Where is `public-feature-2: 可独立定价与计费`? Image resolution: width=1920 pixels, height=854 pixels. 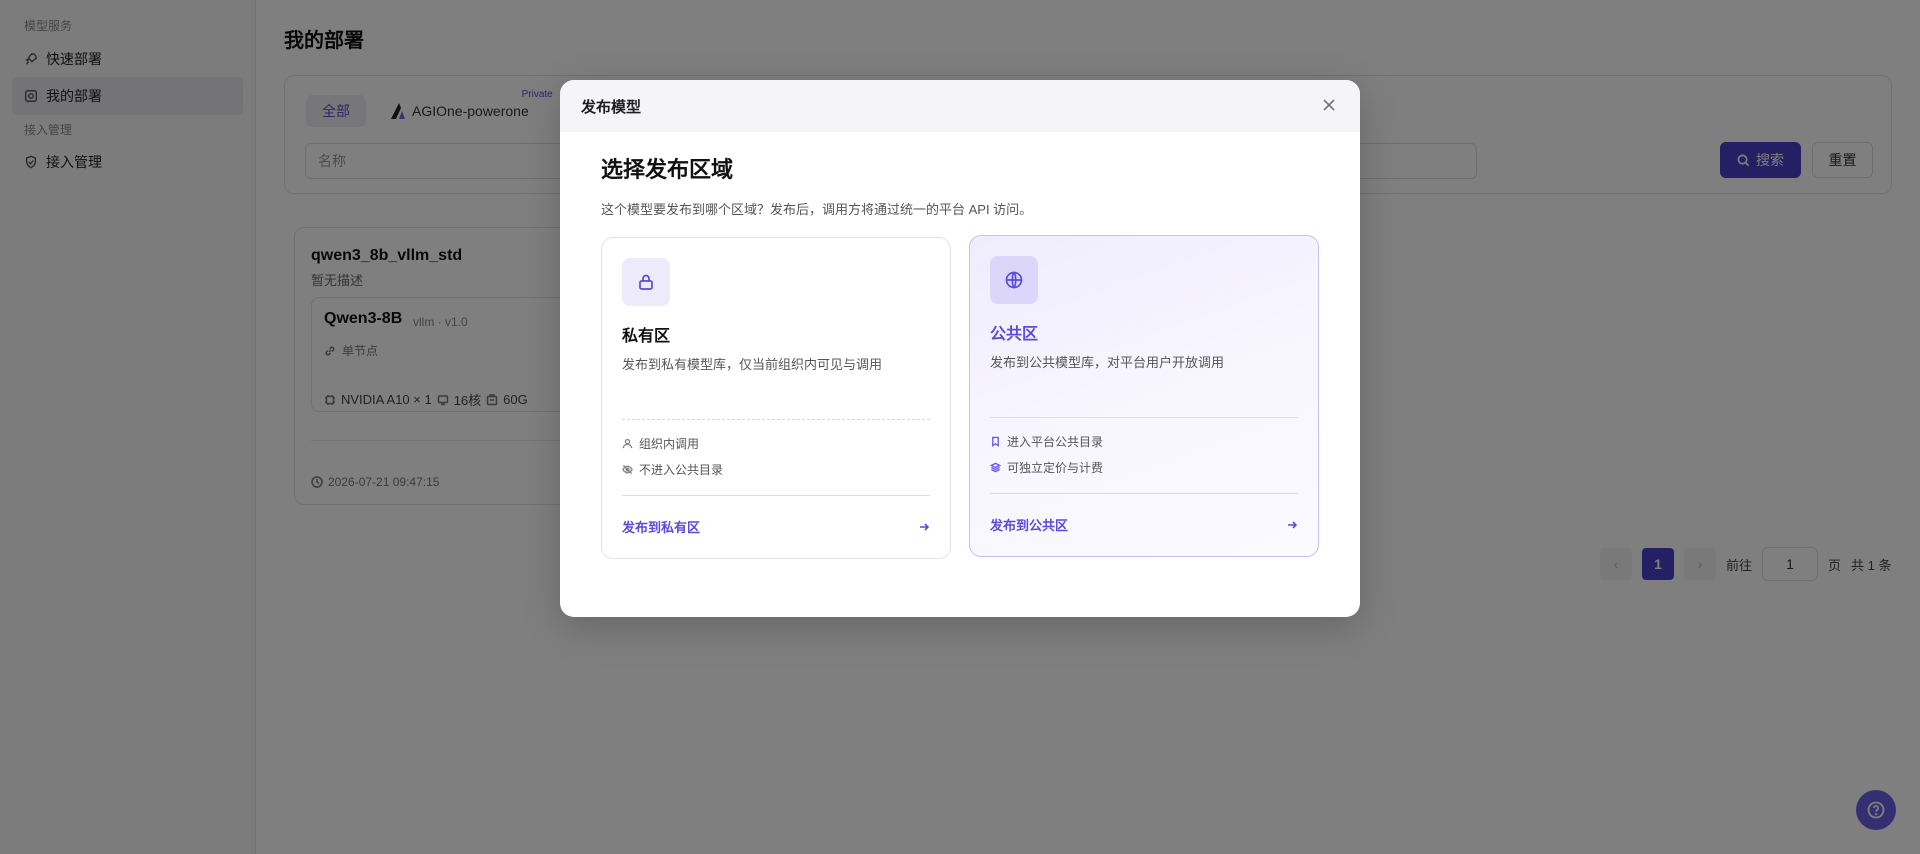
public-feature-2: 可独立定价与计费 is located at coordinates (1046, 467).